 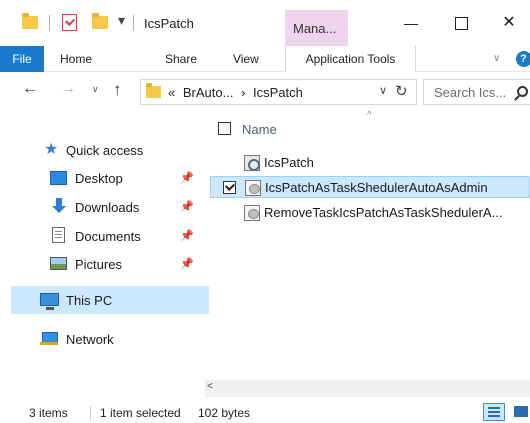 I want to click on column-header-name: Name, so click(x=259, y=129).